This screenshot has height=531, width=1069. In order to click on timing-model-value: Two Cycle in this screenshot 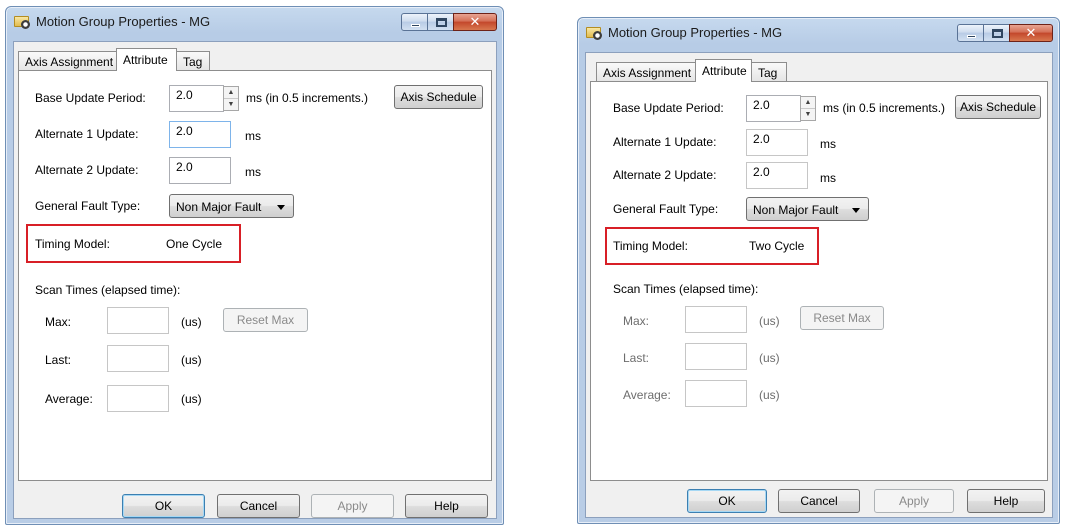, I will do `click(777, 246)`.